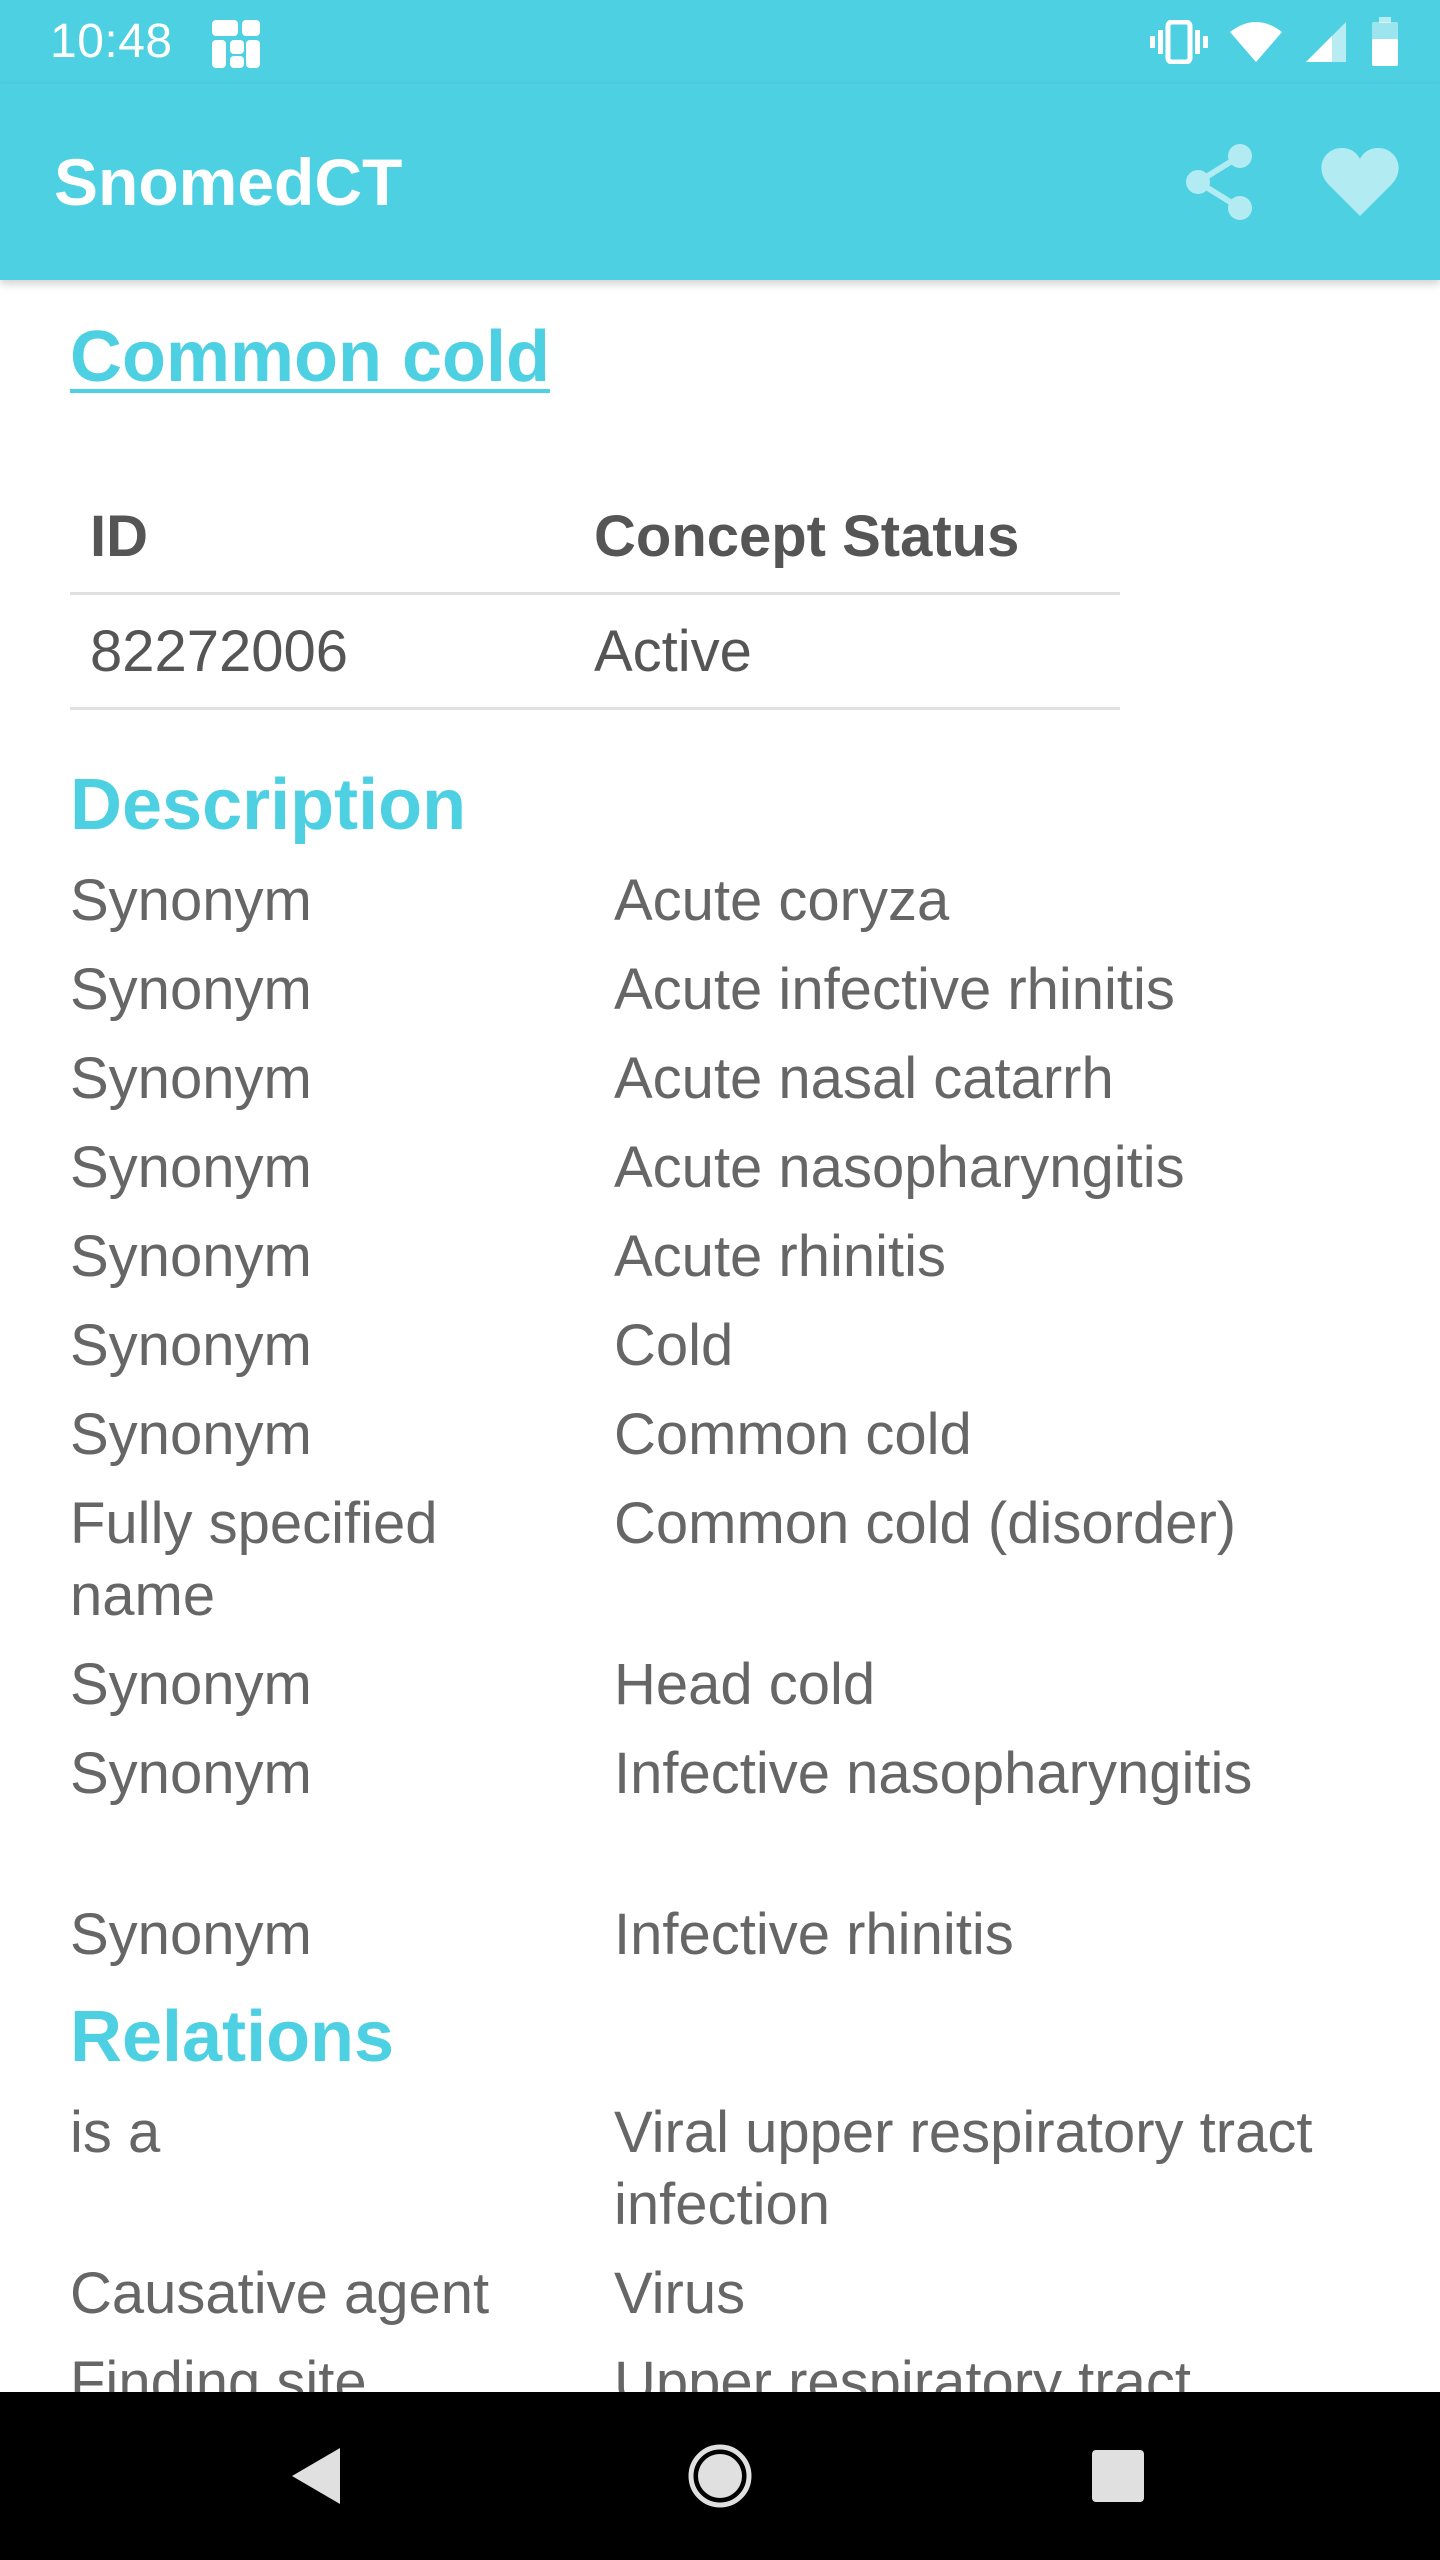 This screenshot has width=1440, height=2560. Describe the element at coordinates (1256, 42) in the screenshot. I see `wifi-icon` at that location.